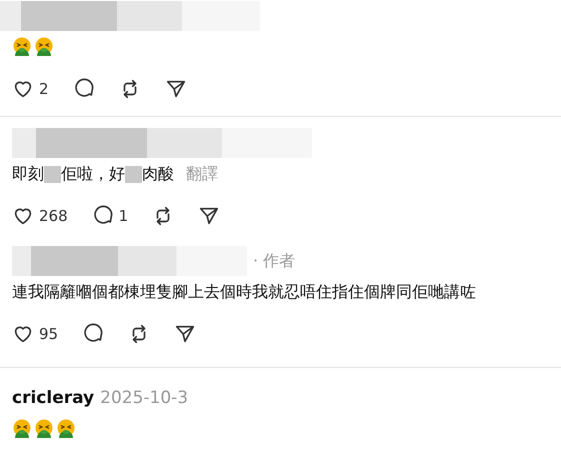 The height and width of the screenshot is (459, 561). I want to click on like-button: 95, so click(35, 334).